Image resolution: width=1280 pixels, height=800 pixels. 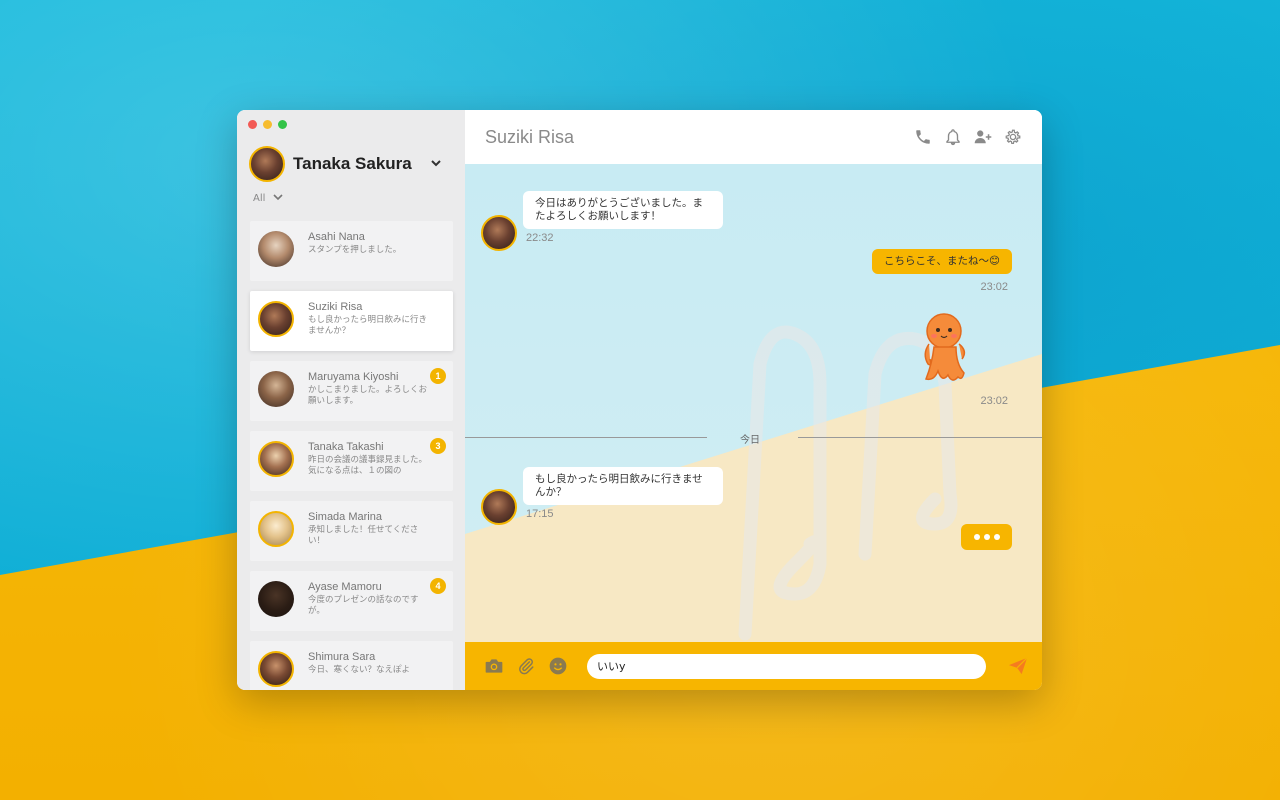 I want to click on message-bubble: もし良かったら明日飲みに行きませんか？, so click(x=623, y=486).